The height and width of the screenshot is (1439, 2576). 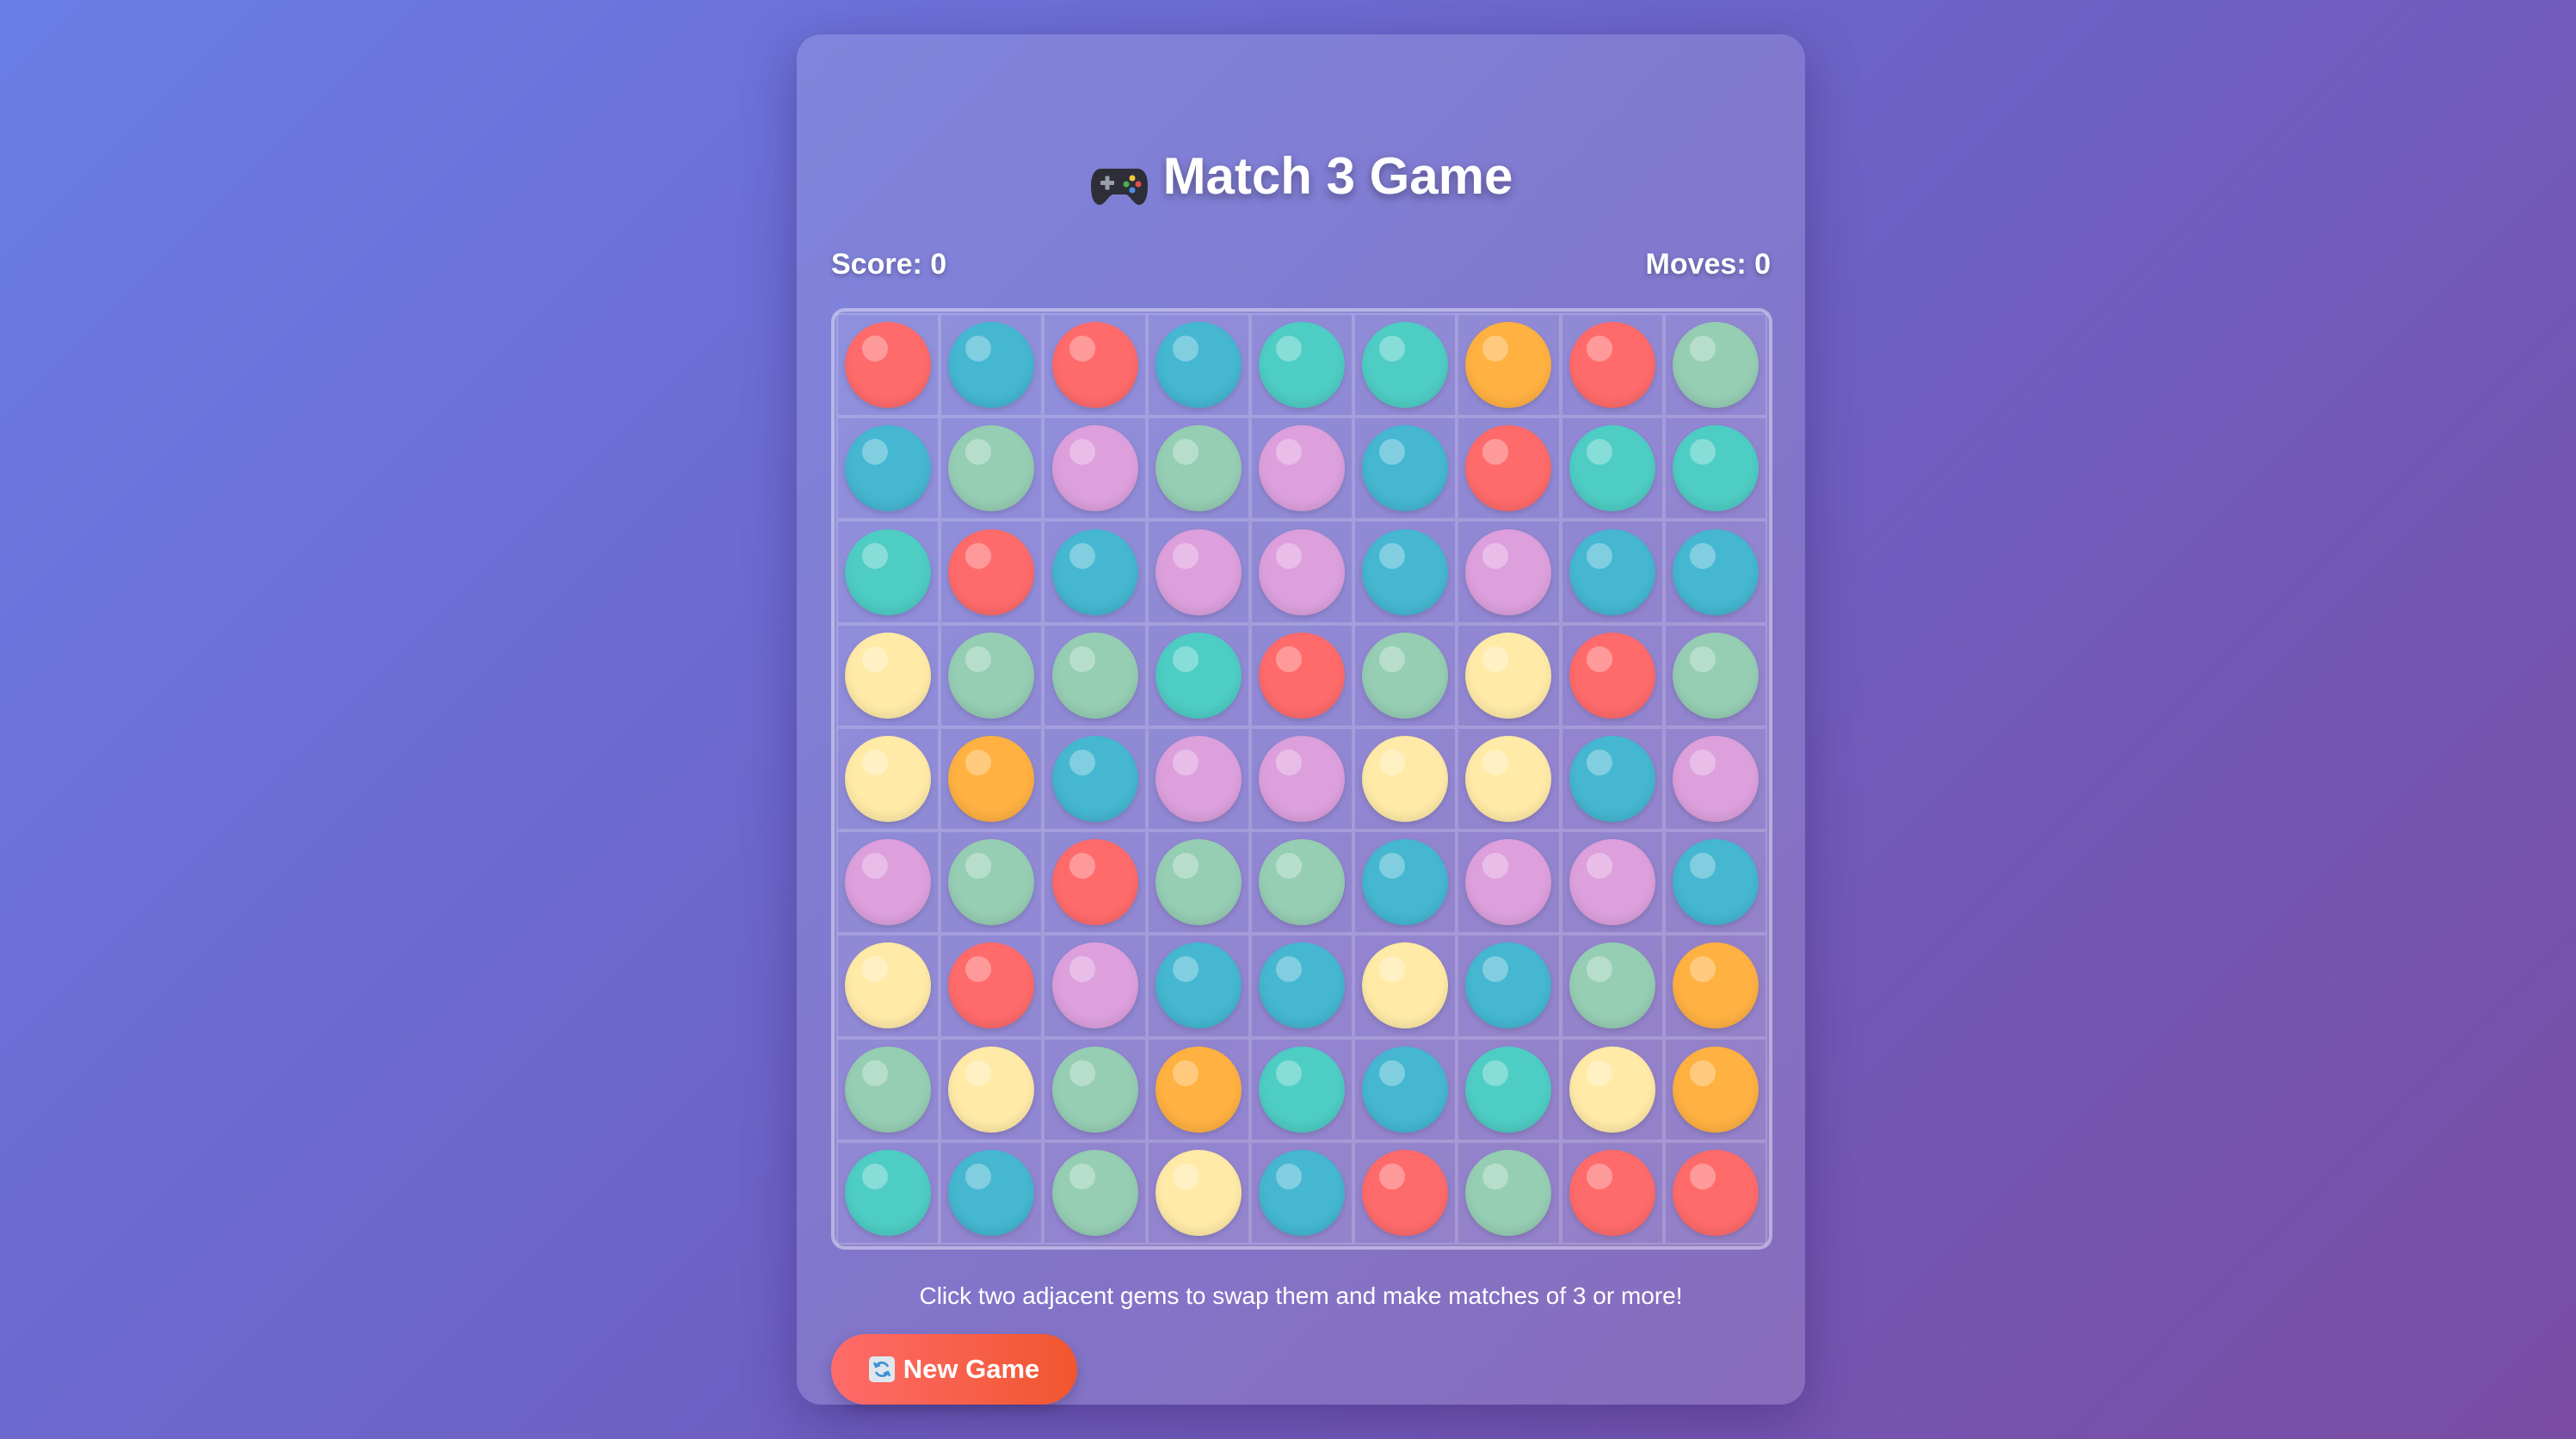 What do you see at coordinates (954, 1370) in the screenshot?
I see `new-game-button: New Game` at bounding box center [954, 1370].